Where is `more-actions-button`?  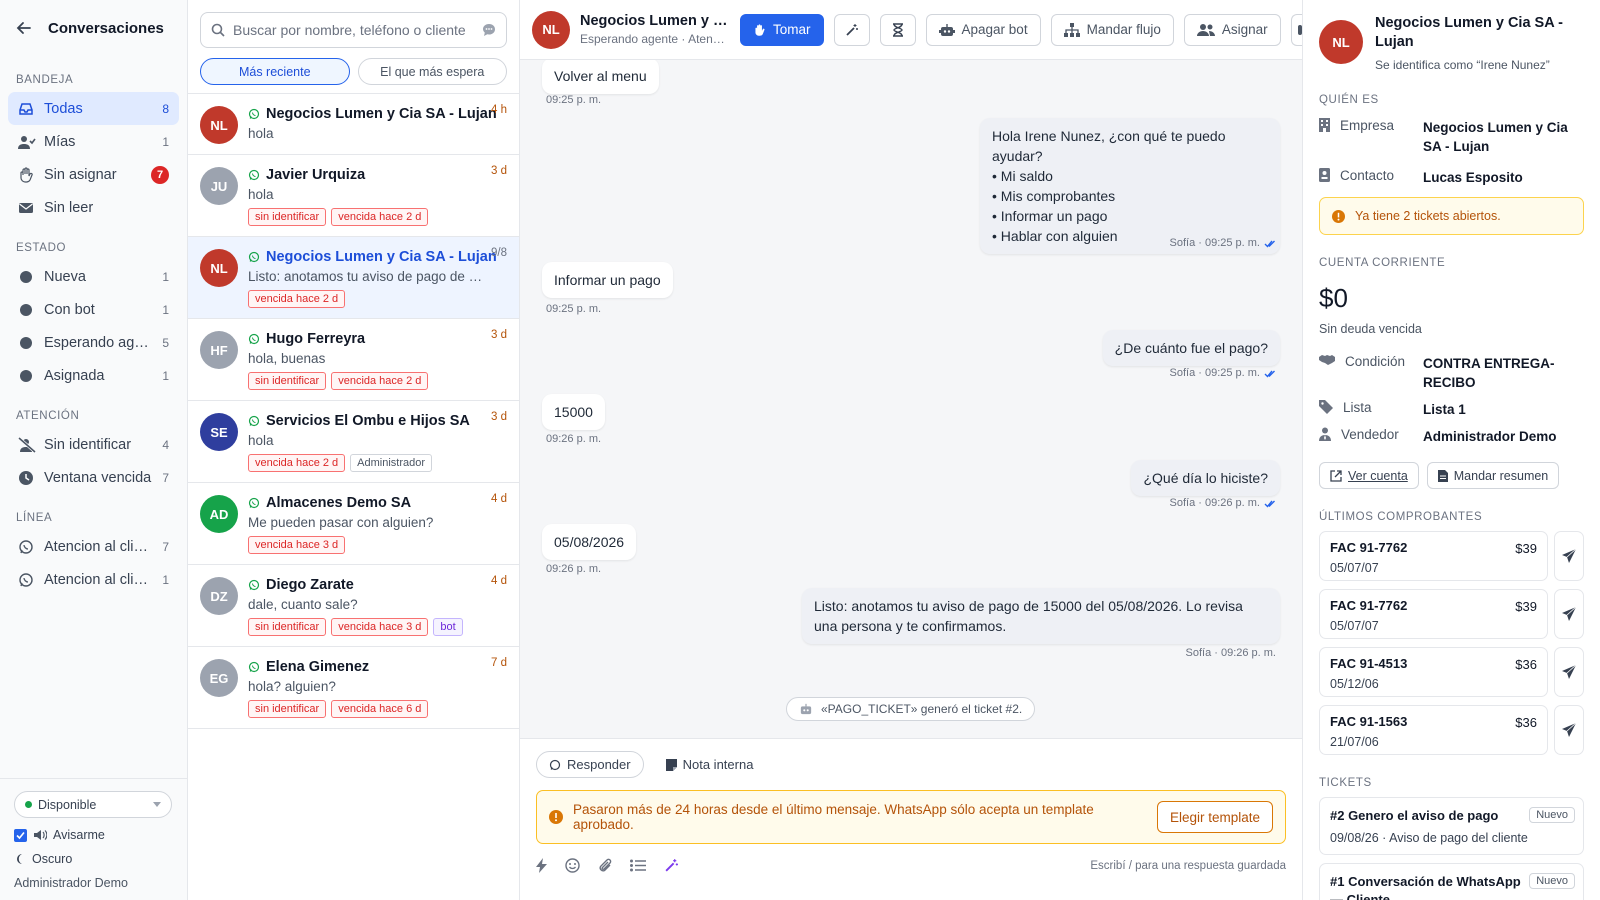 more-actions-button is located at coordinates (1296, 29).